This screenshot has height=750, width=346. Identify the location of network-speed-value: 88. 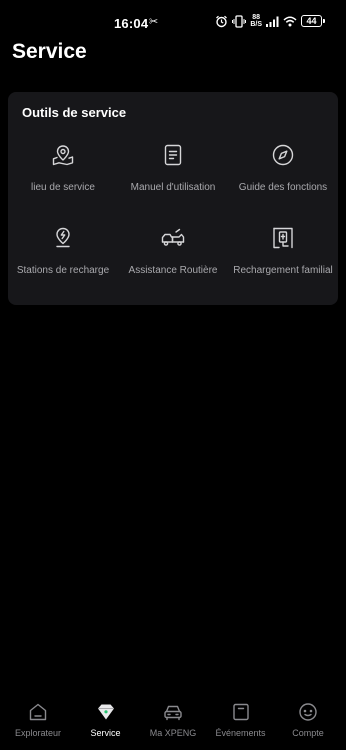
(256, 17).